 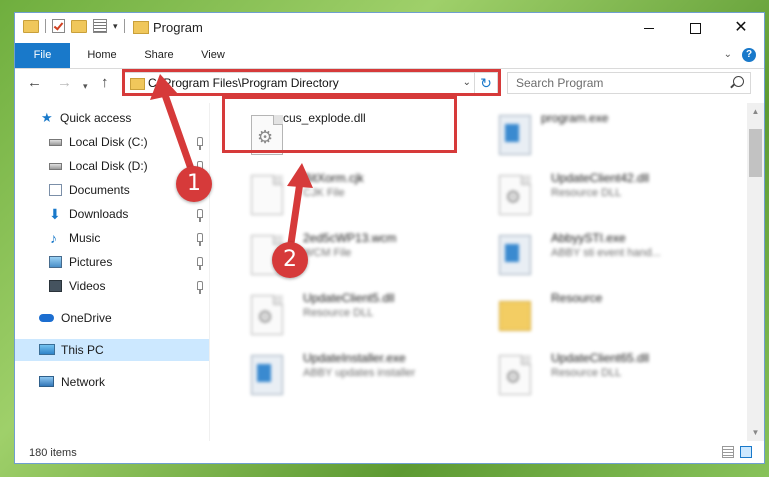 I want to click on sidebar-item-label: Network, so click(x=83, y=382).